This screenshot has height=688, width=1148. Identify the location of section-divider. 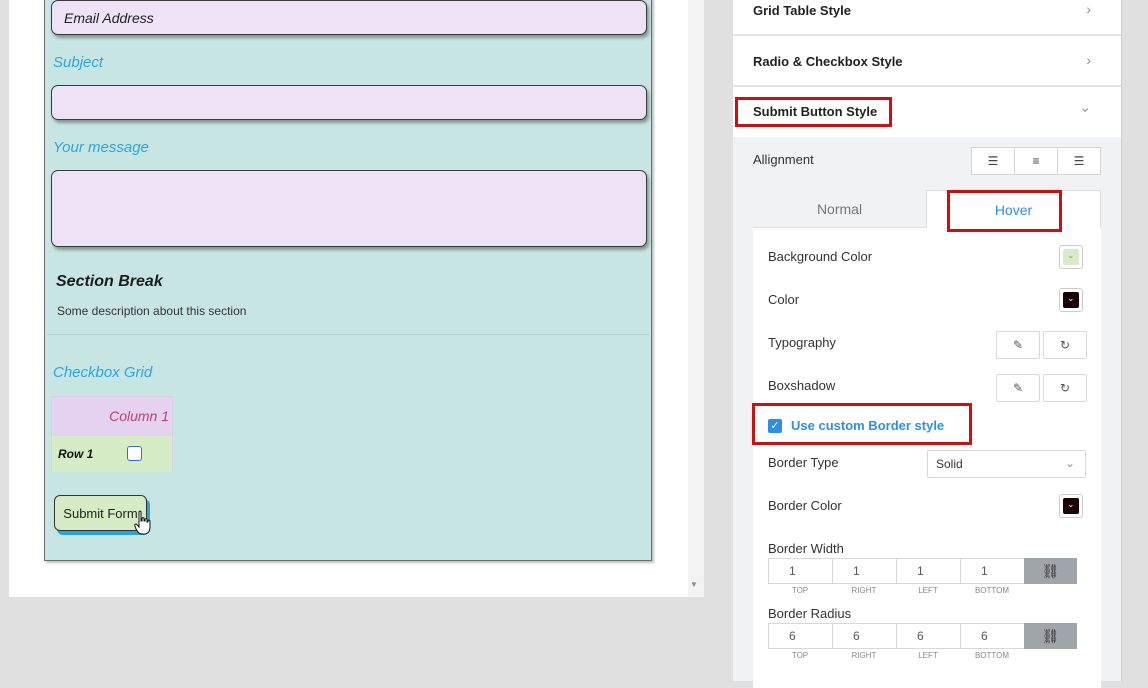
(348, 334).